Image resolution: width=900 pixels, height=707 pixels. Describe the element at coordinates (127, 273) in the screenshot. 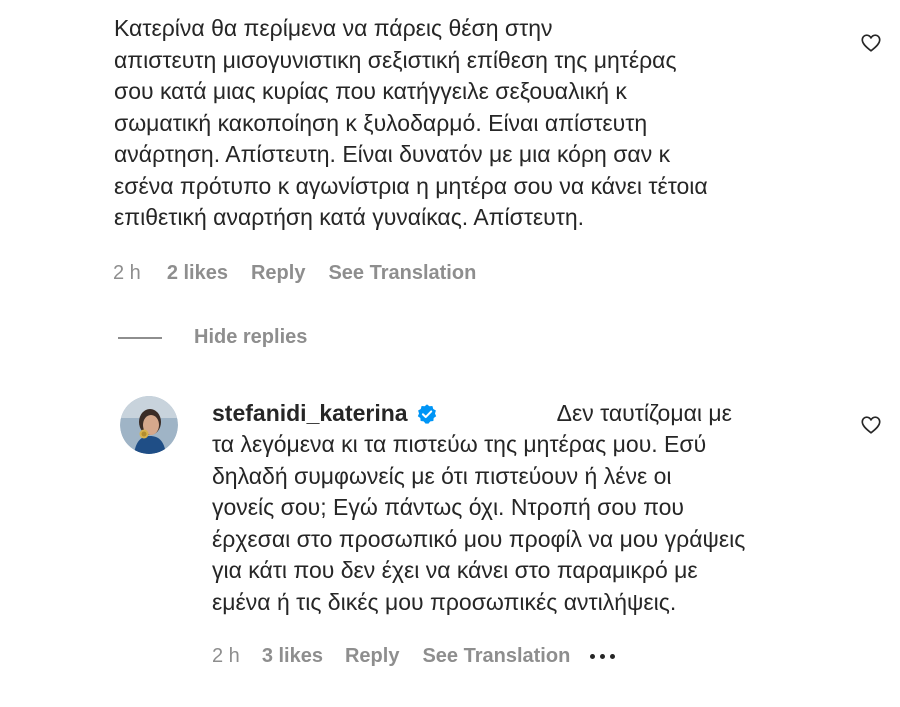

I see `comment-time: 2 h` at that location.